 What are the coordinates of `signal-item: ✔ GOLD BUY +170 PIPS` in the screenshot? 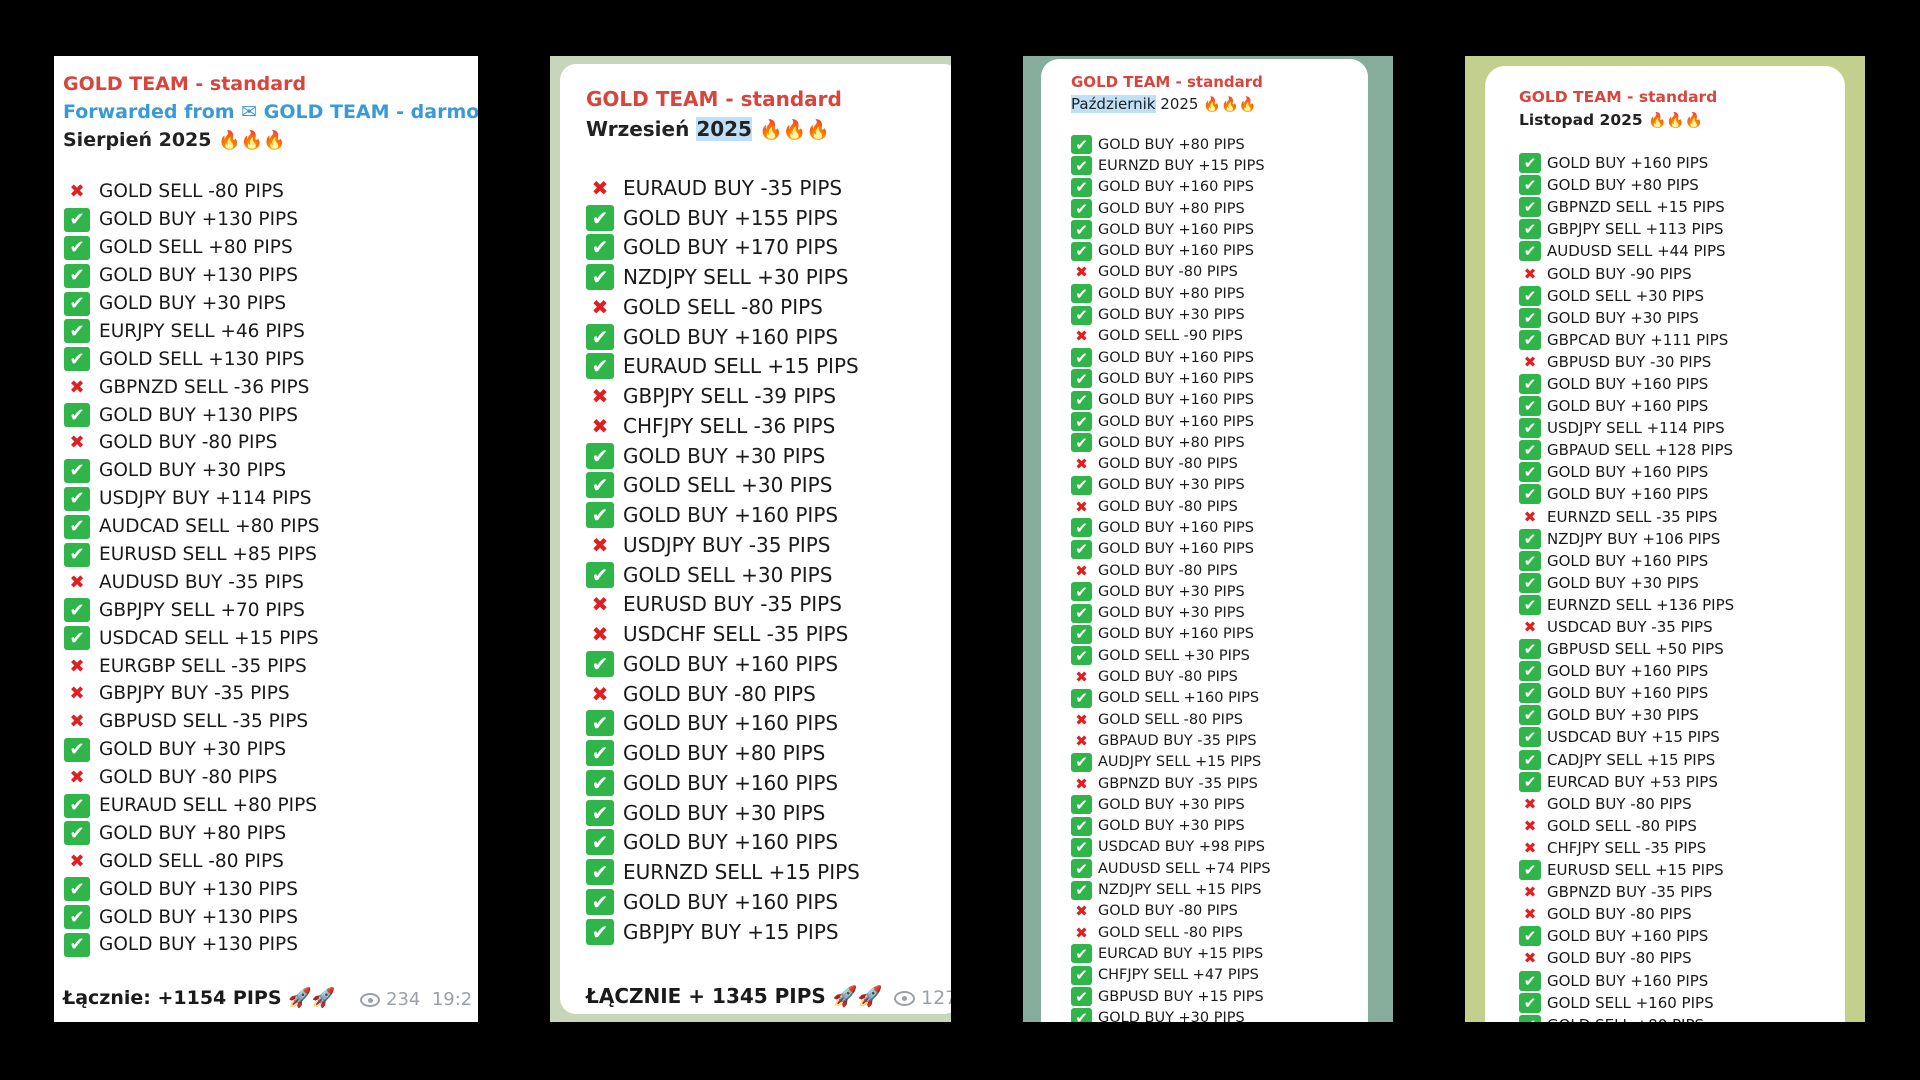 It's located at (723, 248).